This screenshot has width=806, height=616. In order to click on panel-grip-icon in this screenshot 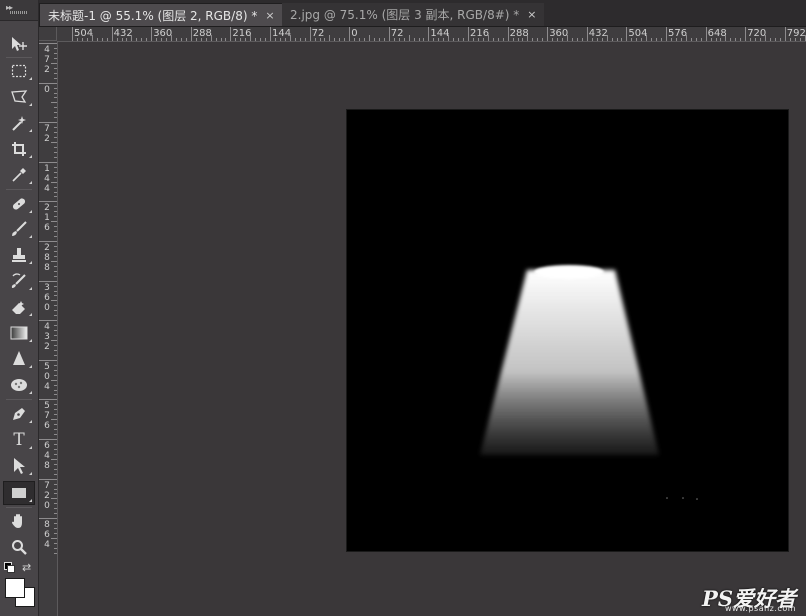, I will do `click(19, 12)`.